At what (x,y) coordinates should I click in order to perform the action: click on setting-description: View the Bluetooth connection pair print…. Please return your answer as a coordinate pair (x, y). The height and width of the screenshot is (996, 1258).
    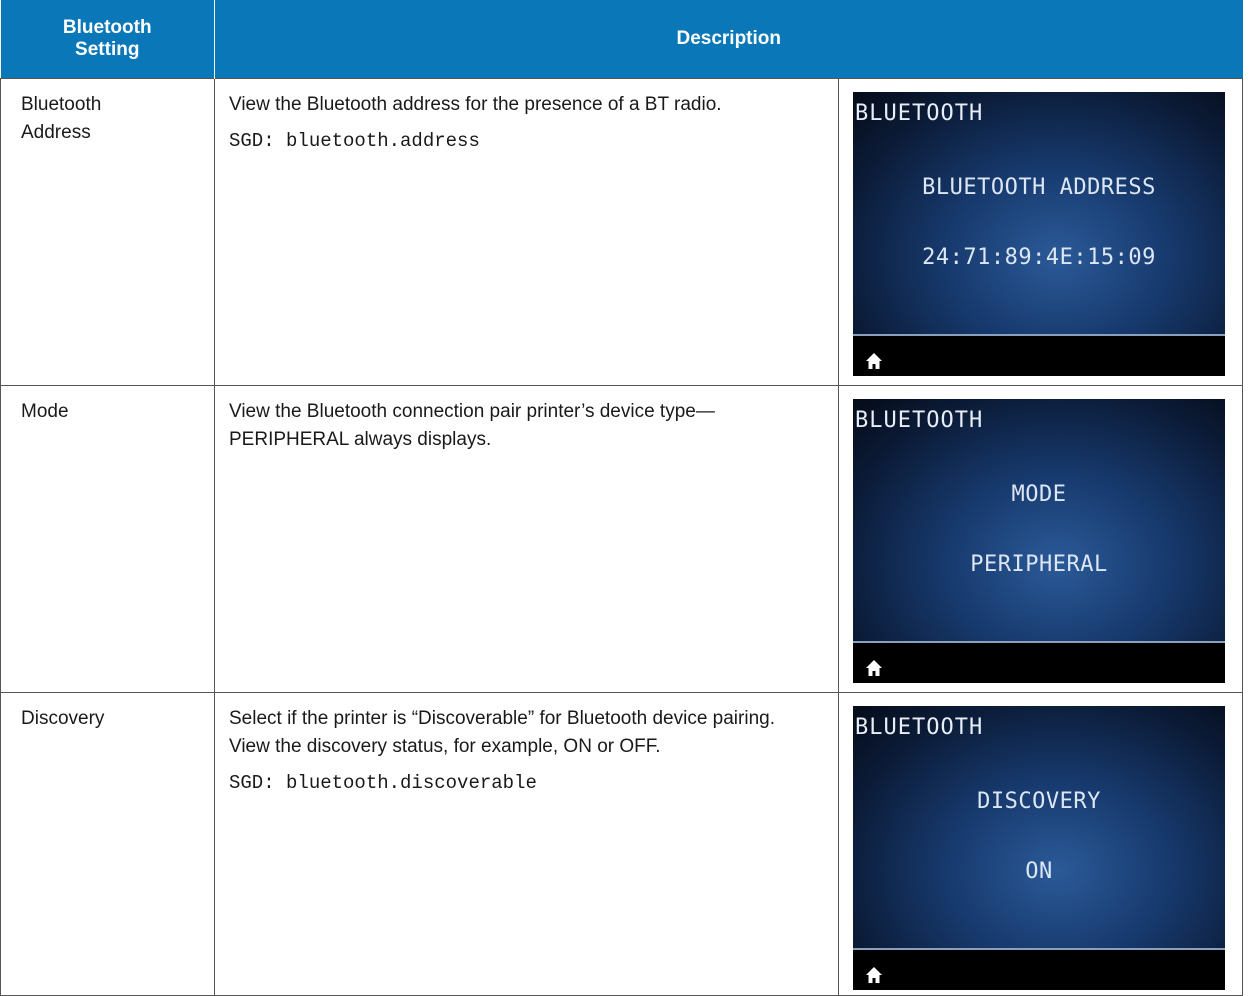
    Looking at the image, I should click on (472, 425).